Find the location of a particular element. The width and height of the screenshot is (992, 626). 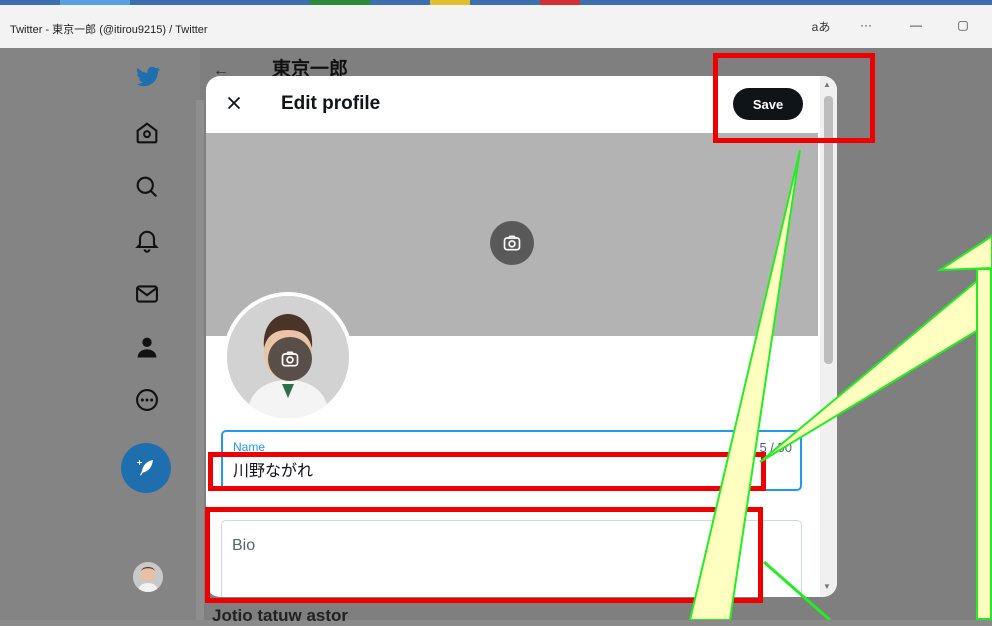

more-circle-icon is located at coordinates (147, 400).